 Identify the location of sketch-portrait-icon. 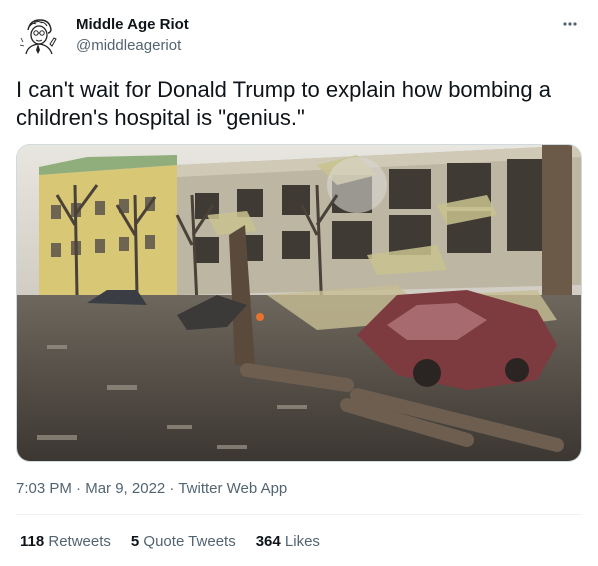
(38, 36).